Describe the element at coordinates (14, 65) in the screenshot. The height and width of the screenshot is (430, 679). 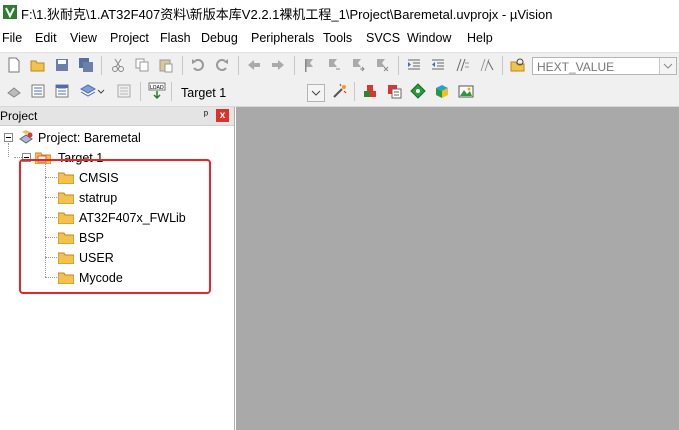
I see `new-file-icon` at that location.